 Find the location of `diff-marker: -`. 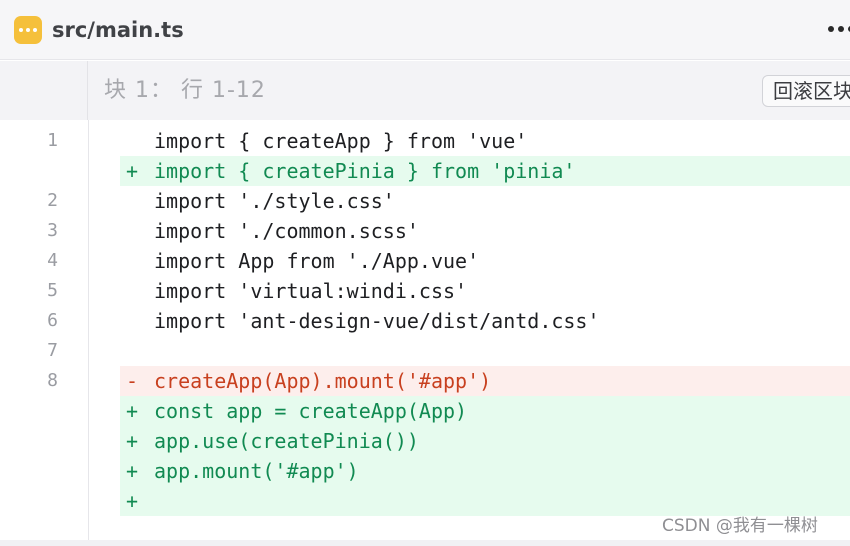

diff-marker: - is located at coordinates (132, 381).